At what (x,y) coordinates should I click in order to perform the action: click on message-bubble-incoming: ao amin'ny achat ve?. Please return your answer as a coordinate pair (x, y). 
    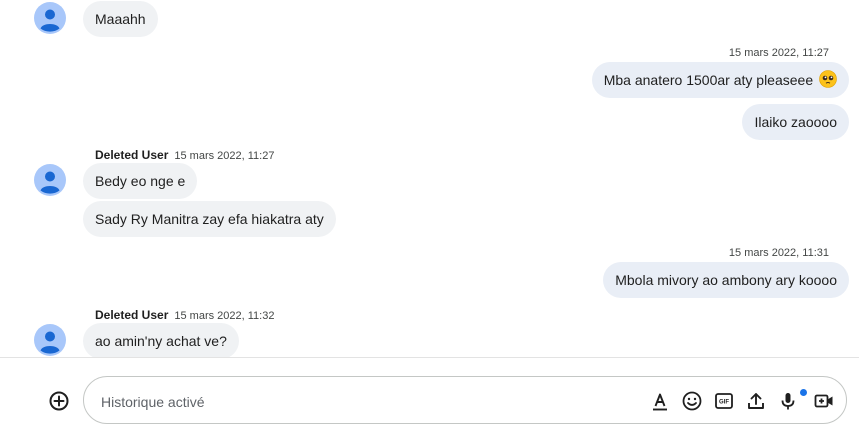
    Looking at the image, I should click on (161, 340).